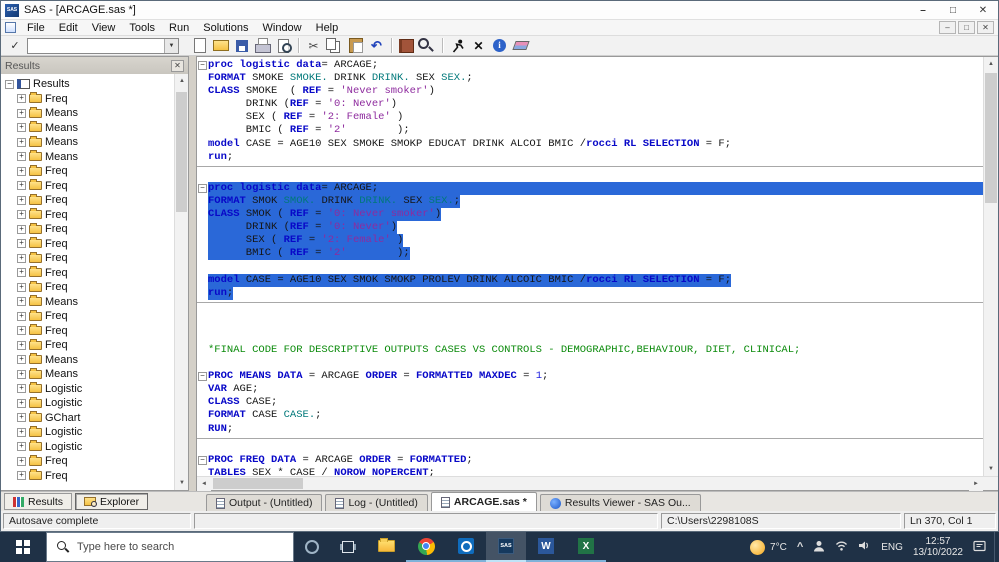 The height and width of the screenshot is (562, 999). I want to click on taskbar-search: Type here to search, so click(170, 547).